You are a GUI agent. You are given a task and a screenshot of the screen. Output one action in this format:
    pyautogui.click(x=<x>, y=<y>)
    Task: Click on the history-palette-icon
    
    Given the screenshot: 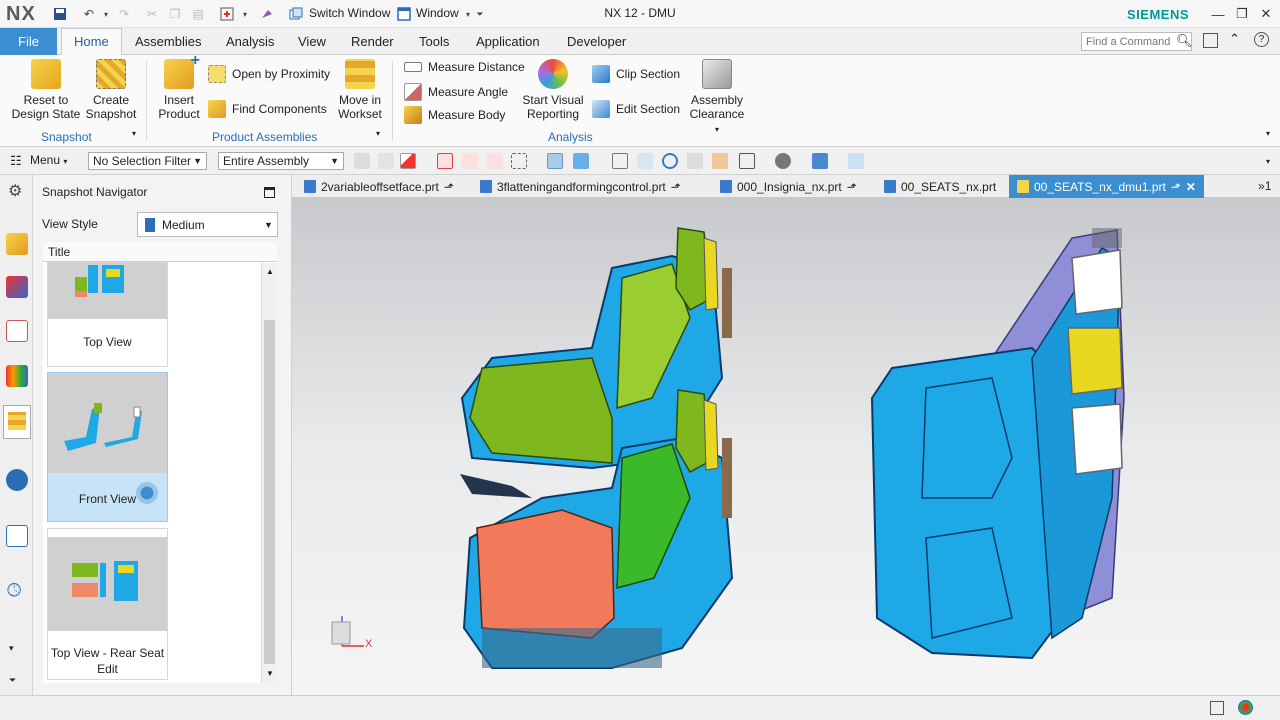 What is the action you would take?
    pyautogui.click(x=17, y=536)
    